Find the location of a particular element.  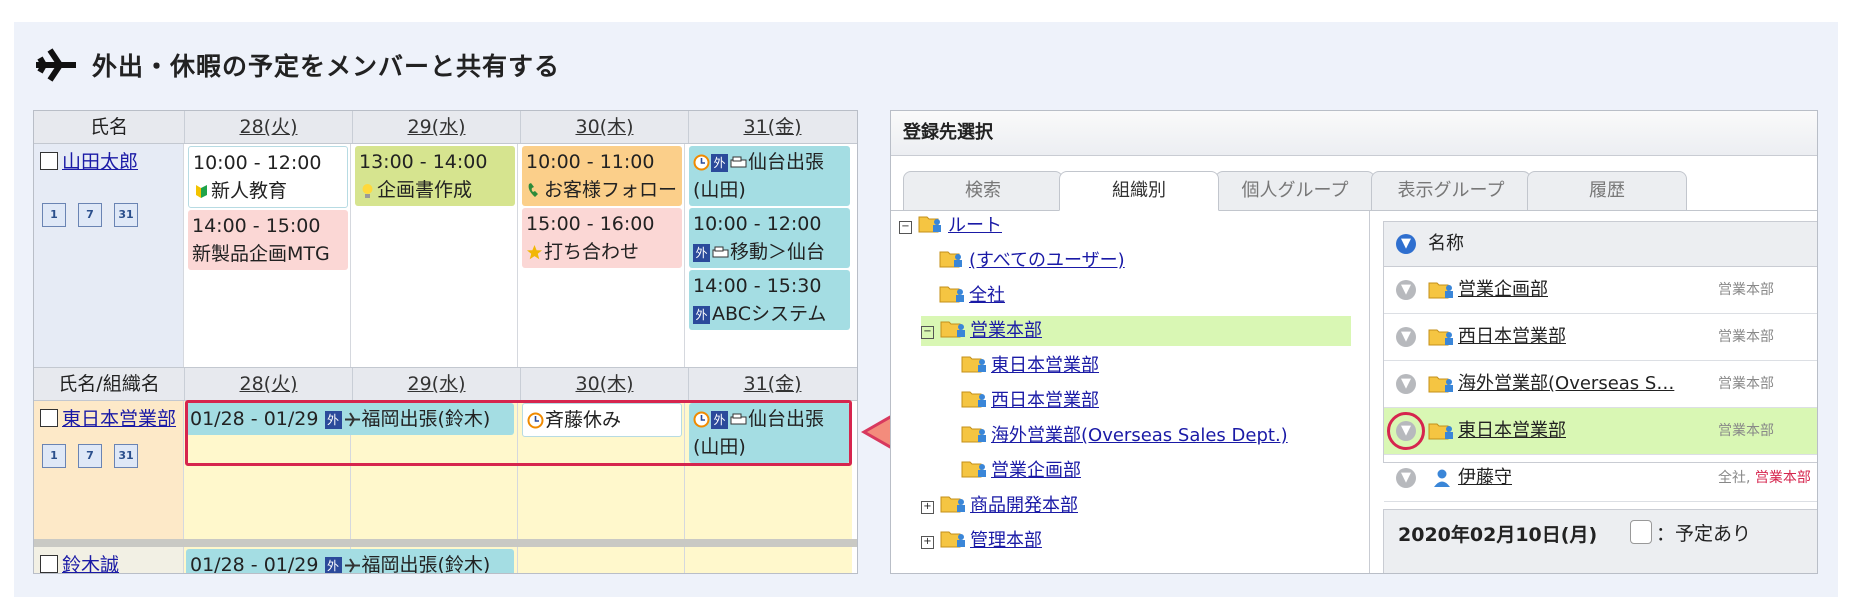

star-icon is located at coordinates (534, 252).